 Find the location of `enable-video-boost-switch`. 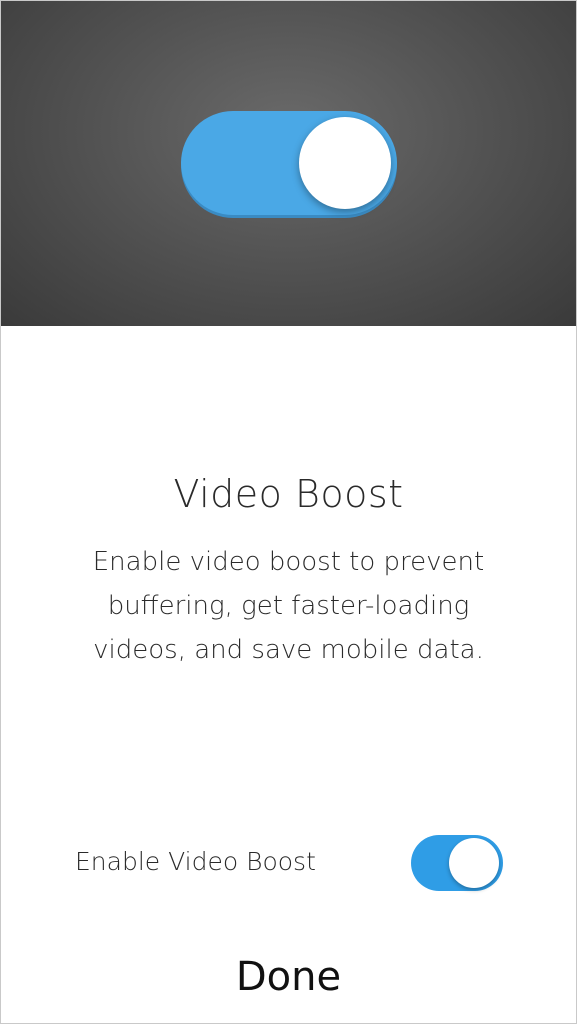

enable-video-boost-switch is located at coordinates (457, 863).